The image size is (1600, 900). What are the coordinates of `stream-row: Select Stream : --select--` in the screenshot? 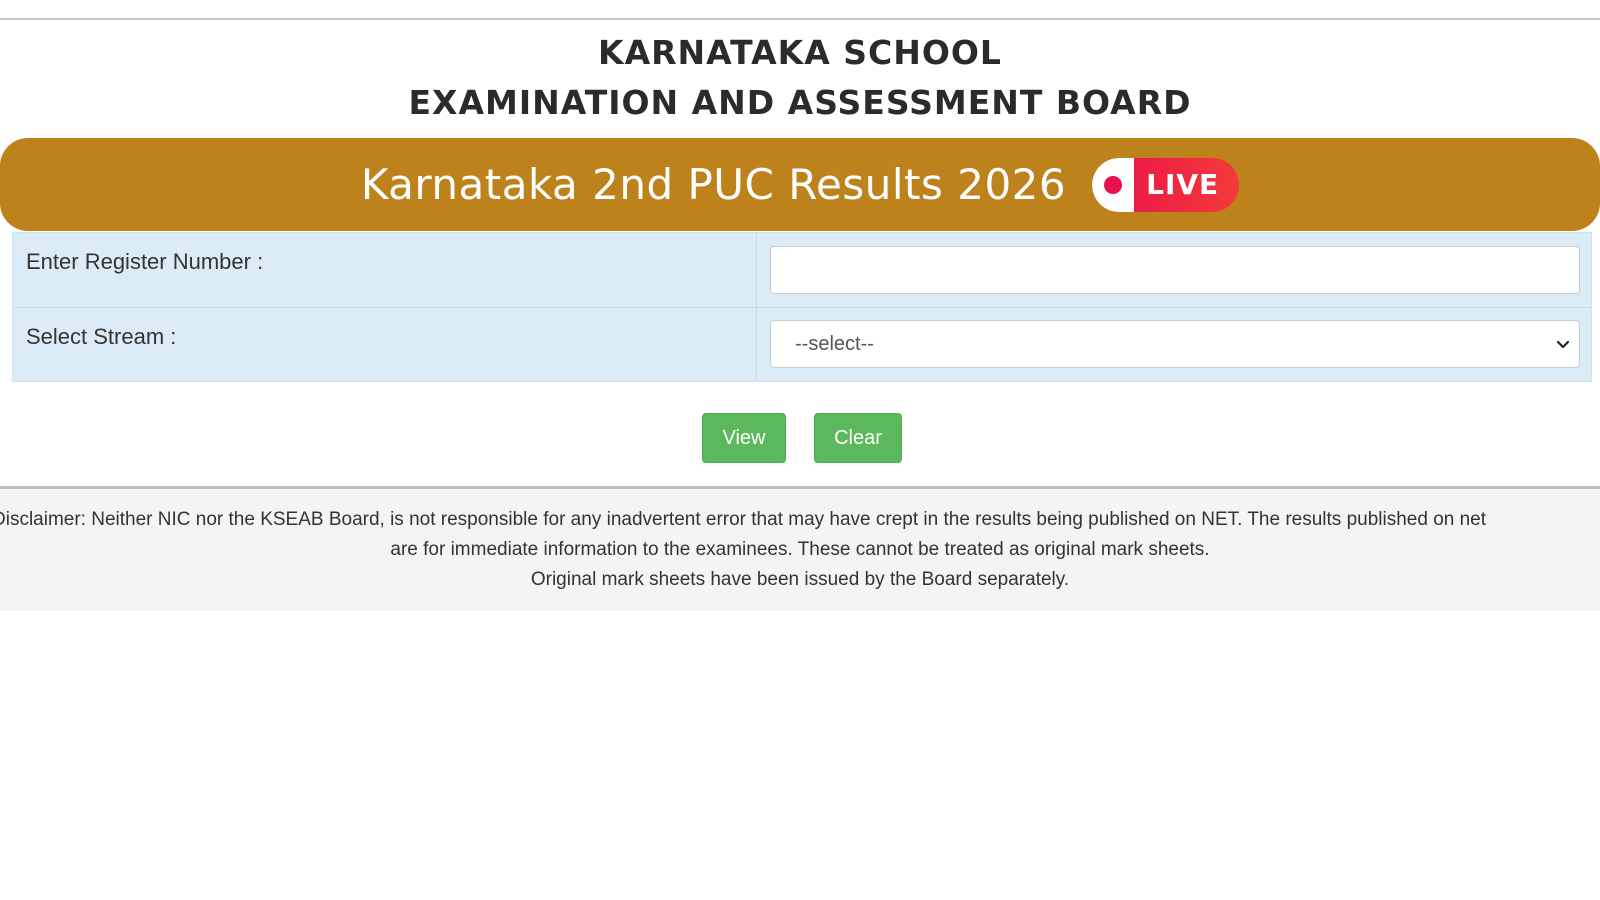 It's located at (802, 345).